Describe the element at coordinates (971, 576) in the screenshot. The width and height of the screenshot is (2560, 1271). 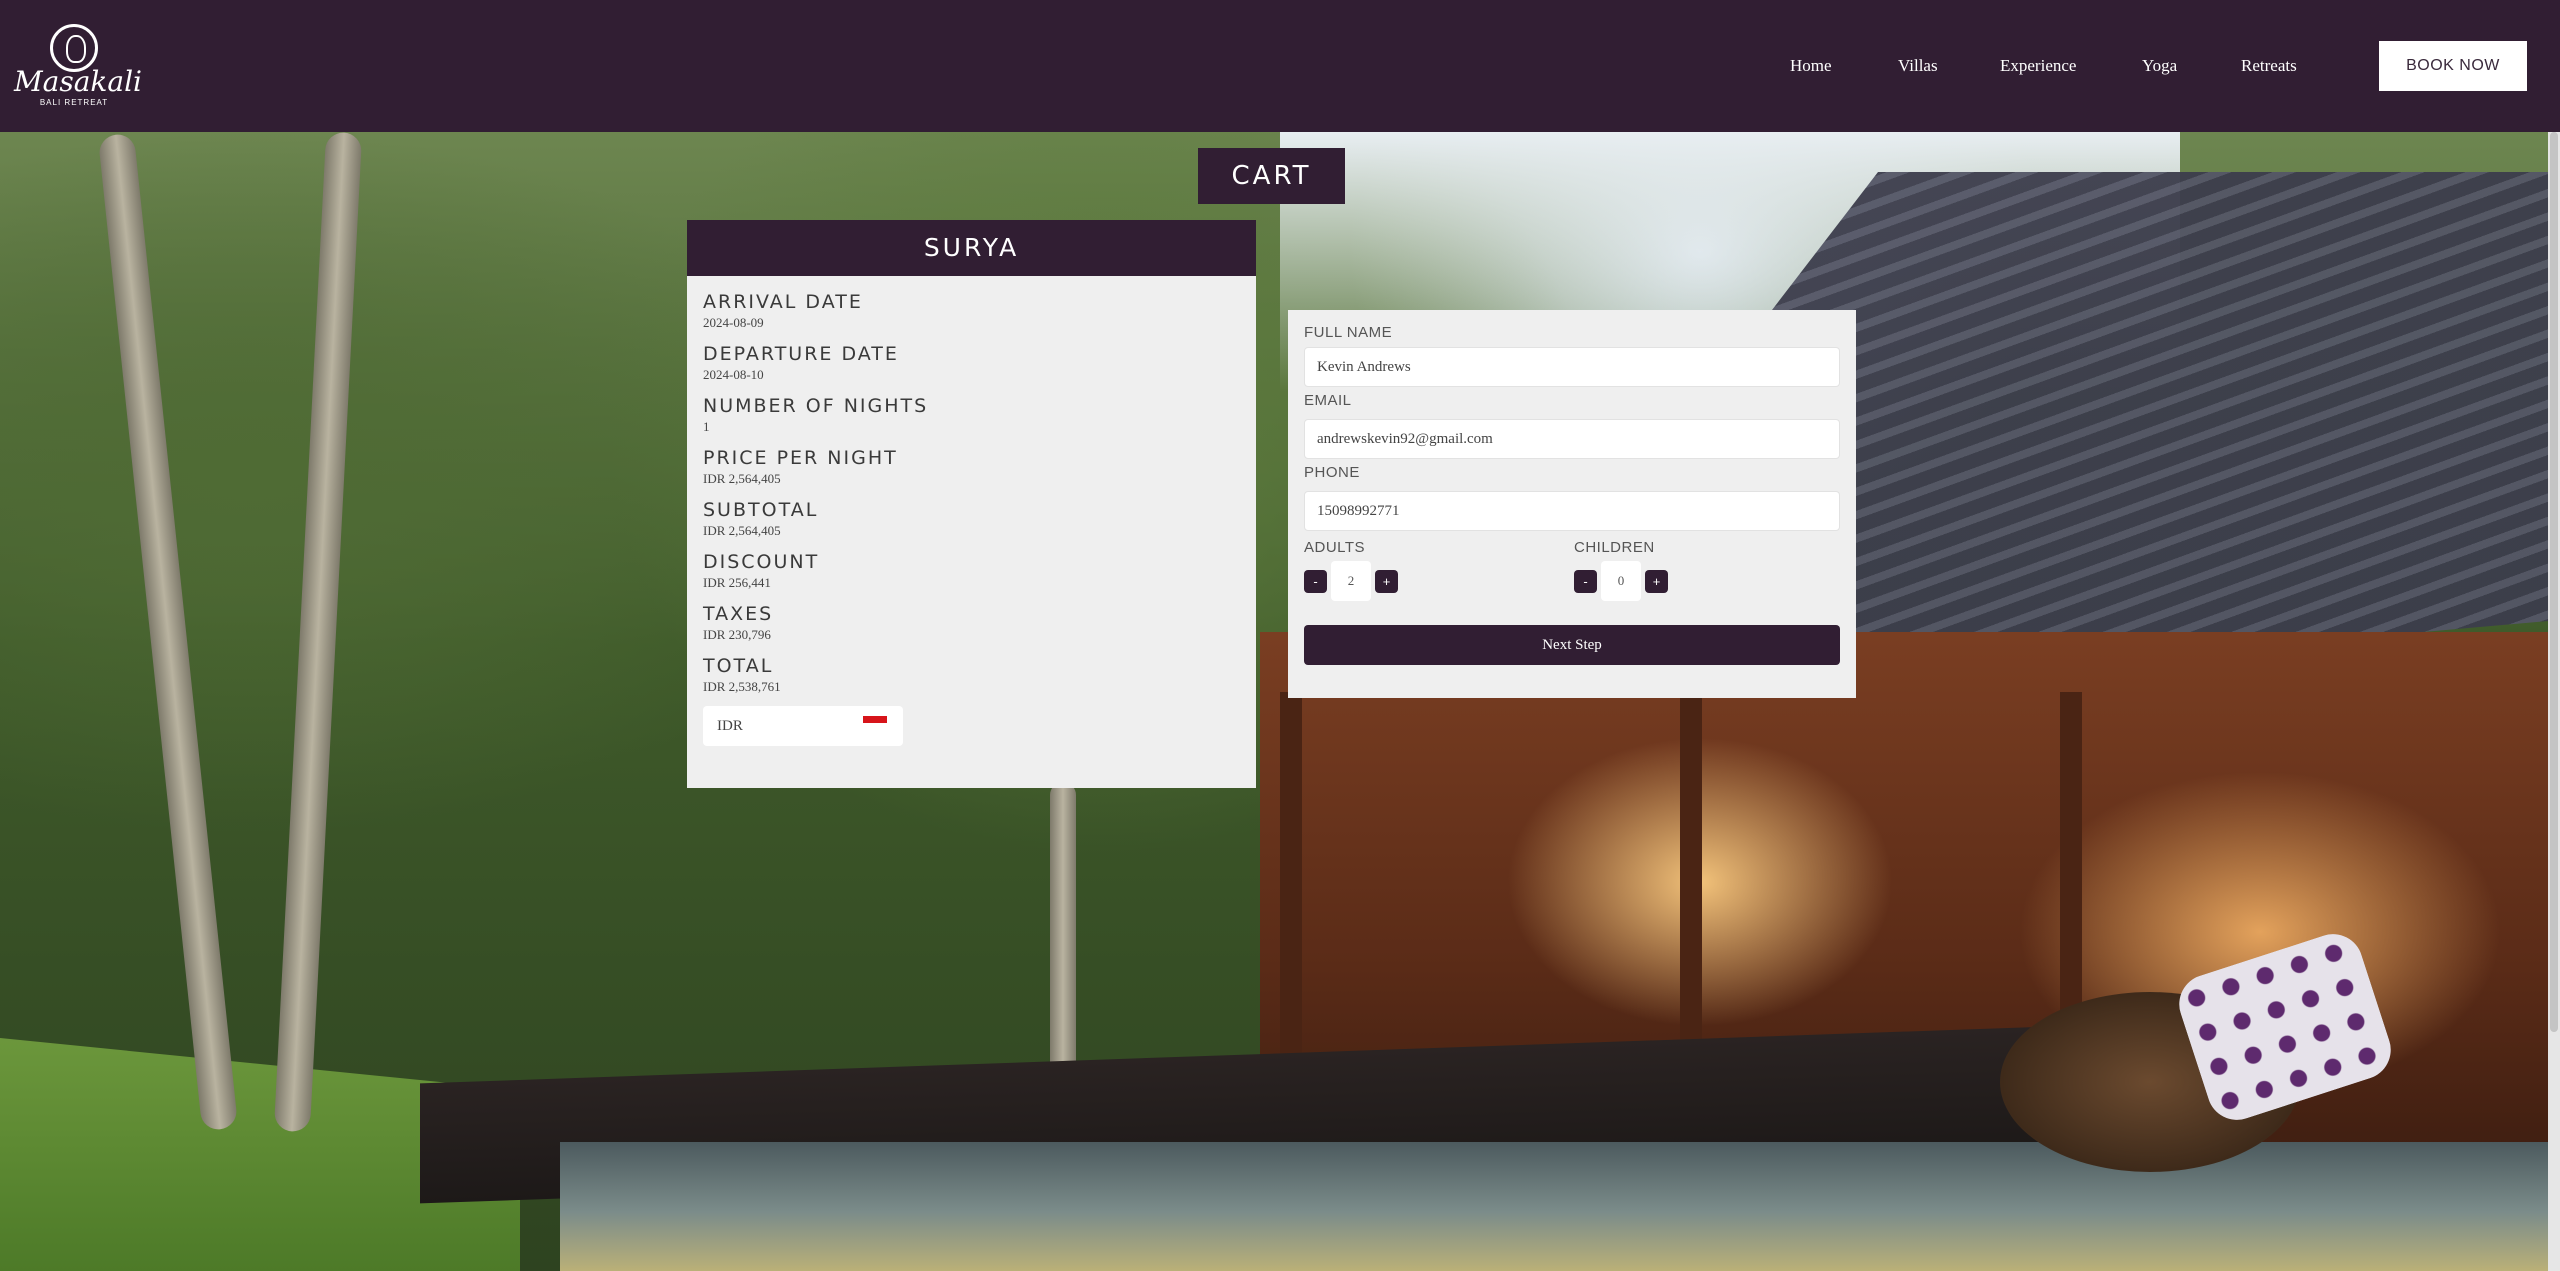
I see `summary-row-discount: DISCOUNT IDR 256,441` at that location.